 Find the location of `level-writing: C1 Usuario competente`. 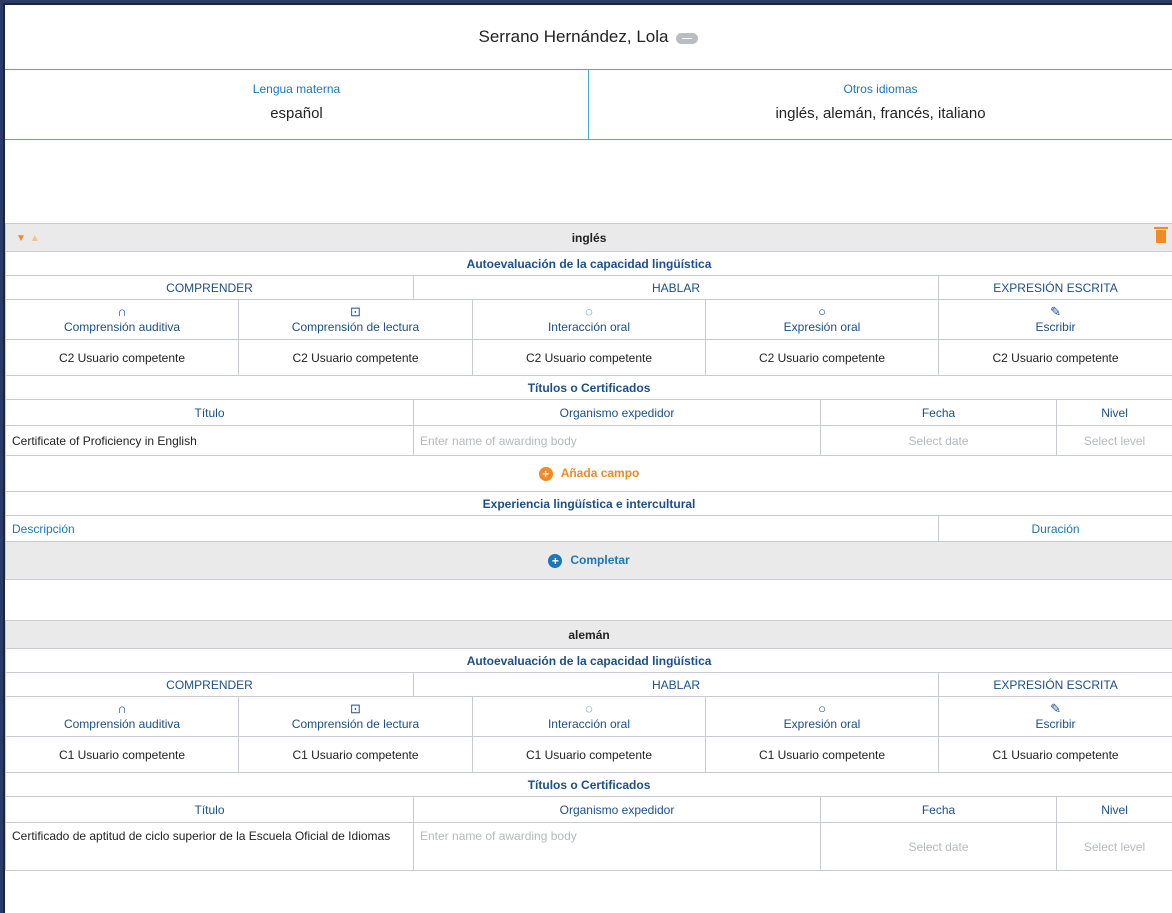

level-writing: C1 Usuario competente is located at coordinates (1054, 754).